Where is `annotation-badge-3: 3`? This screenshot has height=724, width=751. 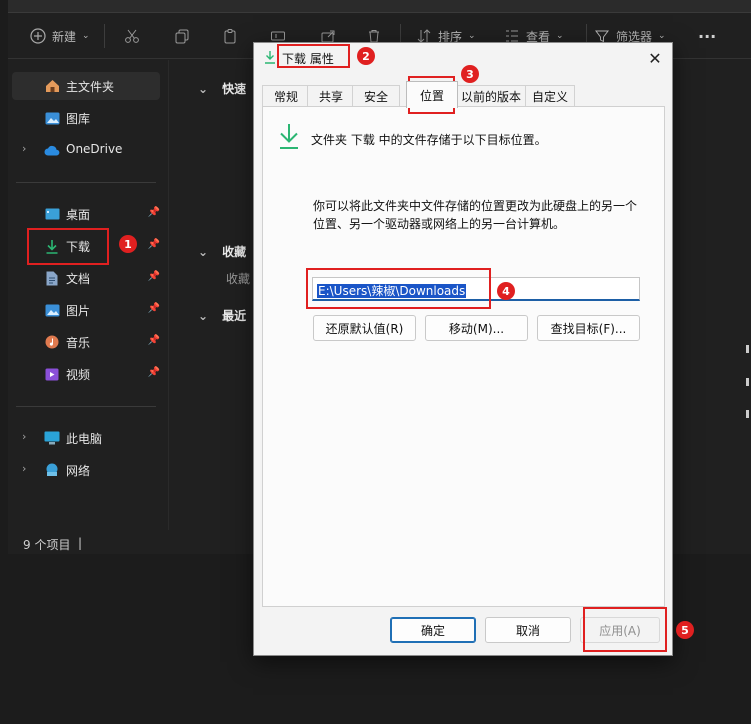
annotation-badge-3: 3 is located at coordinates (470, 74).